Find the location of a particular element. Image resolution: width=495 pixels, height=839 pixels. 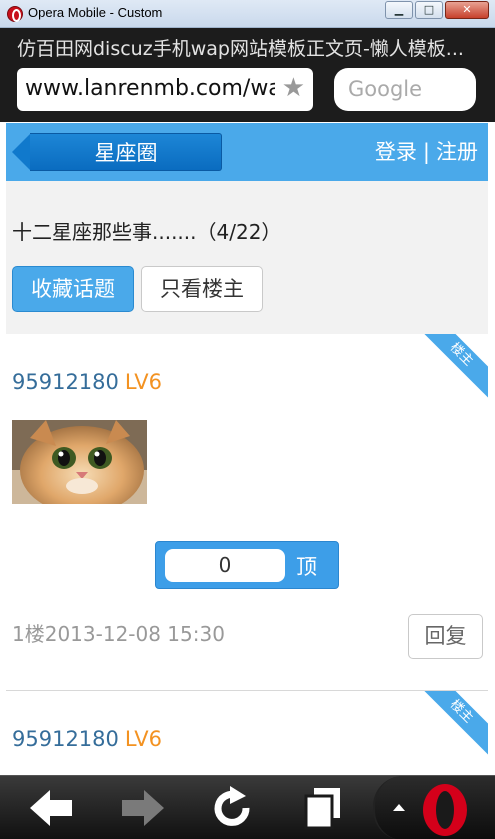

cat-image is located at coordinates (79, 462).